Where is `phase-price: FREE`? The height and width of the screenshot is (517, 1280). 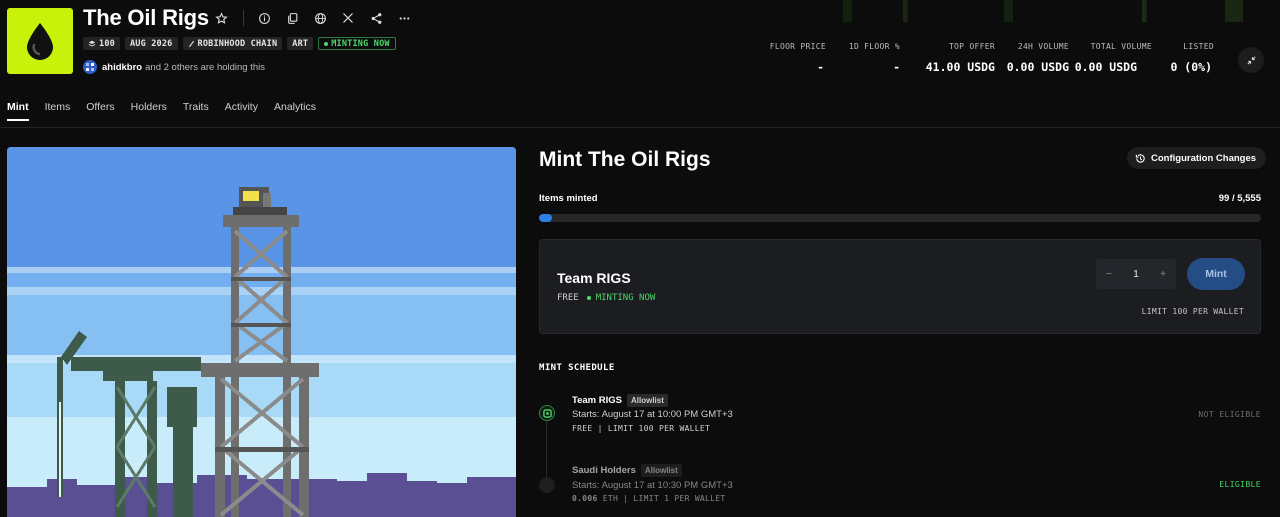 phase-price: FREE is located at coordinates (568, 298).